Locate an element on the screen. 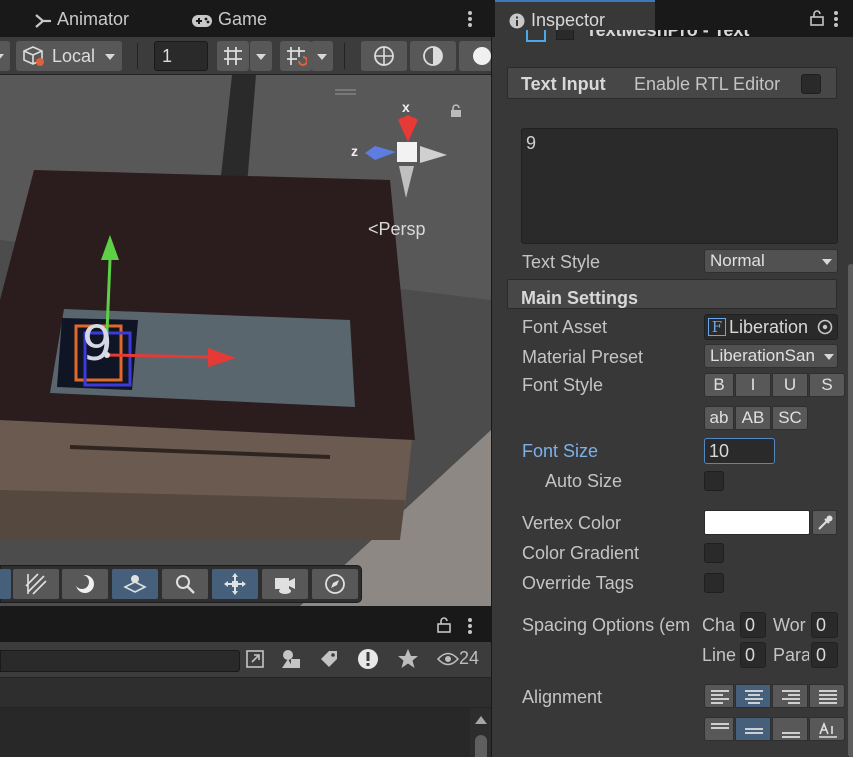 The image size is (853, 757). tab-animator: Animator is located at coordinates (81, 18).